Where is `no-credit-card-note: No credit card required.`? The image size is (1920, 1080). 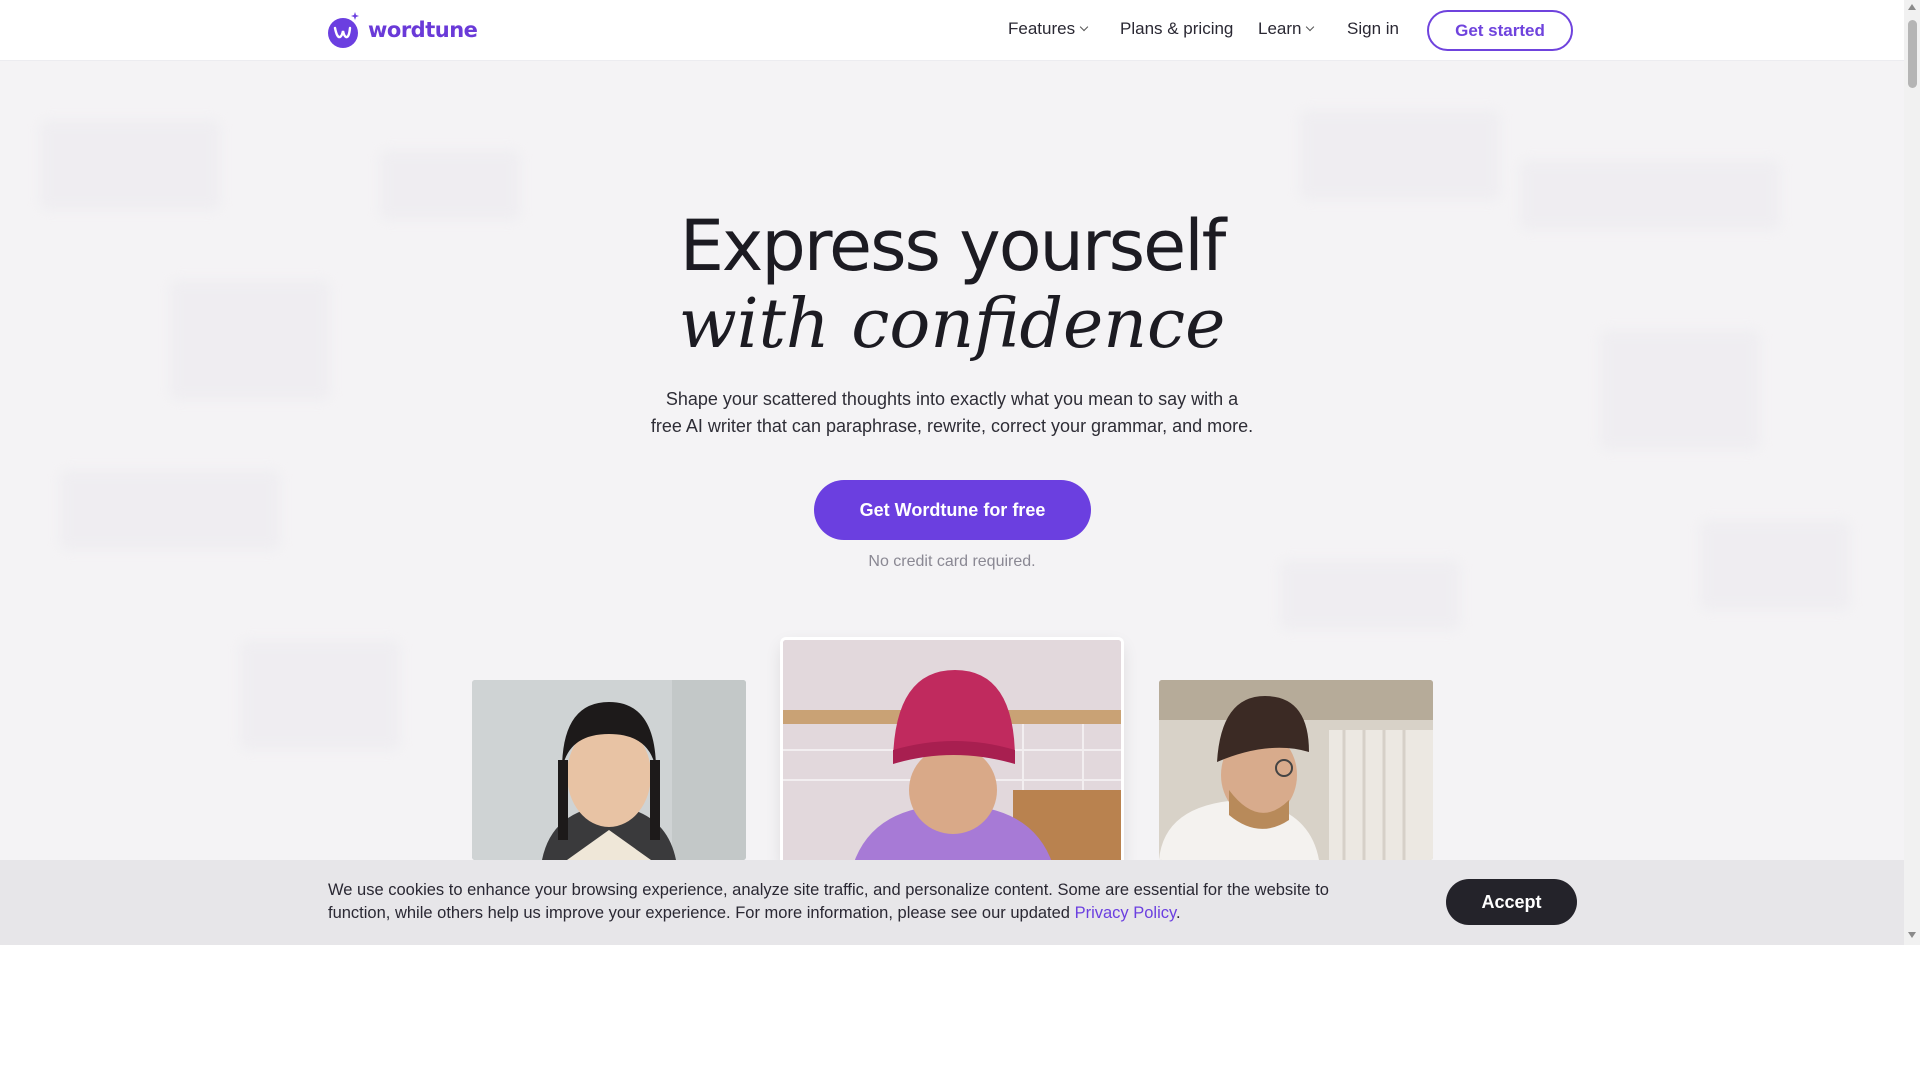
no-credit-card-note: No credit card required. is located at coordinates (952, 561).